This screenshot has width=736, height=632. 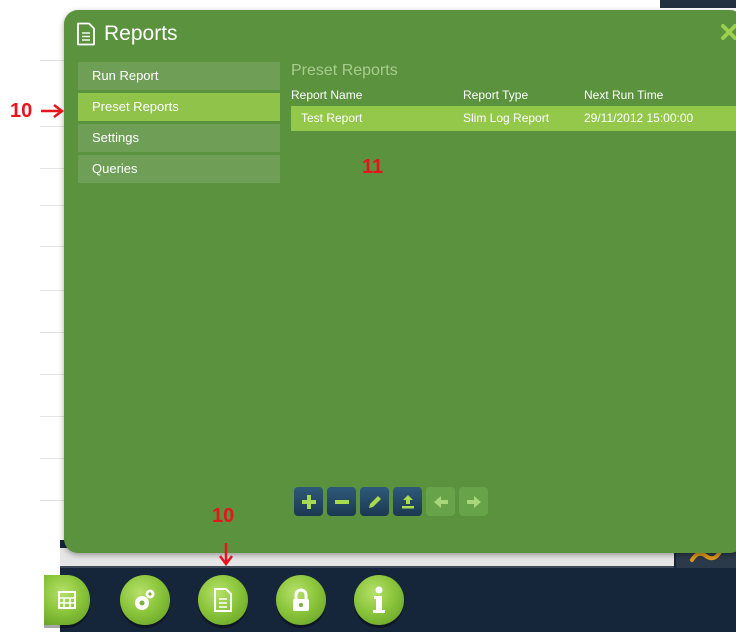 What do you see at coordinates (179, 107) in the screenshot?
I see `sidebar-item-preset-reports: Preset Reports` at bounding box center [179, 107].